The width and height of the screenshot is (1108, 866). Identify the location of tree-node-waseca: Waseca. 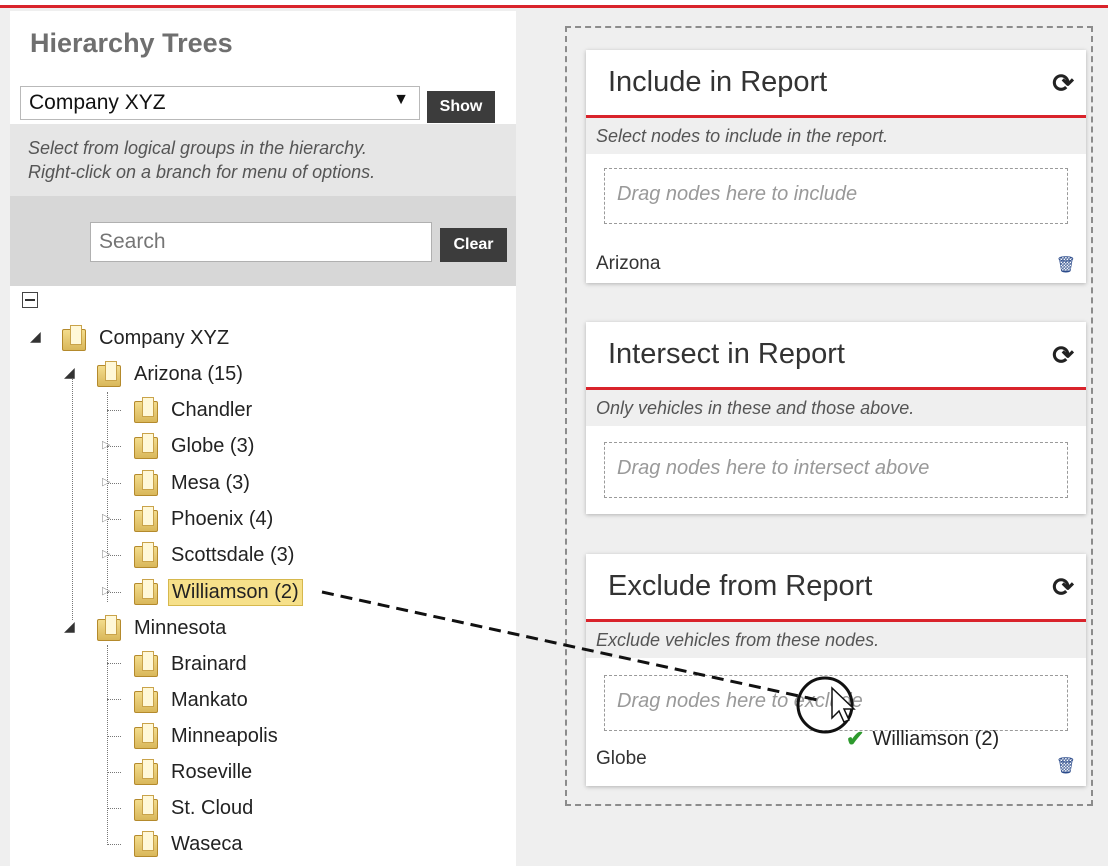
(190, 844).